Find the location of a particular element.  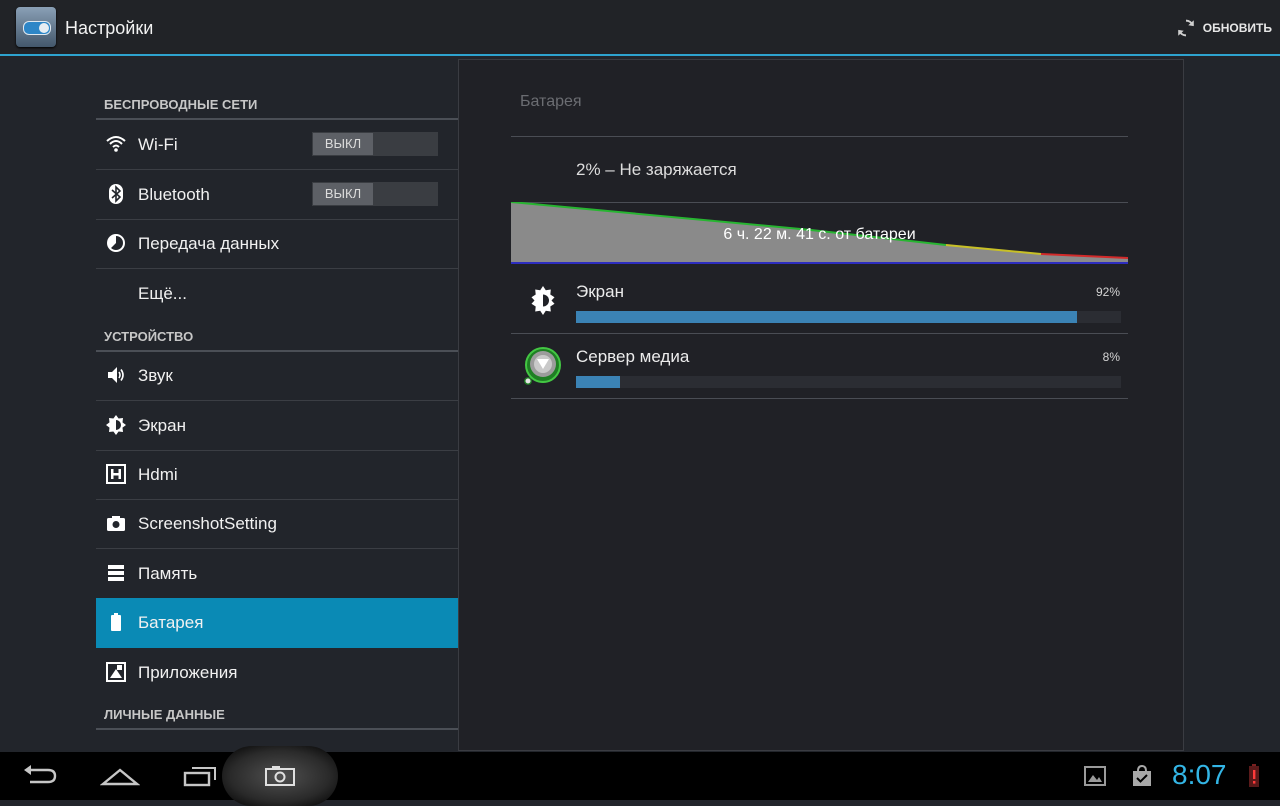

battery-status-indicator is located at coordinates (1253, 776).